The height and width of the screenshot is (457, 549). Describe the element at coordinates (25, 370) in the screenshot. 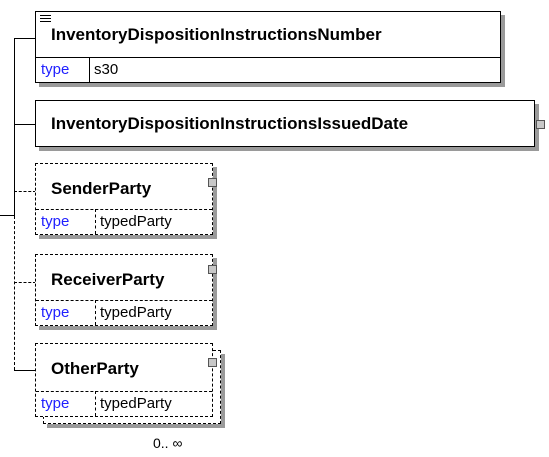

I see `branch-other` at that location.